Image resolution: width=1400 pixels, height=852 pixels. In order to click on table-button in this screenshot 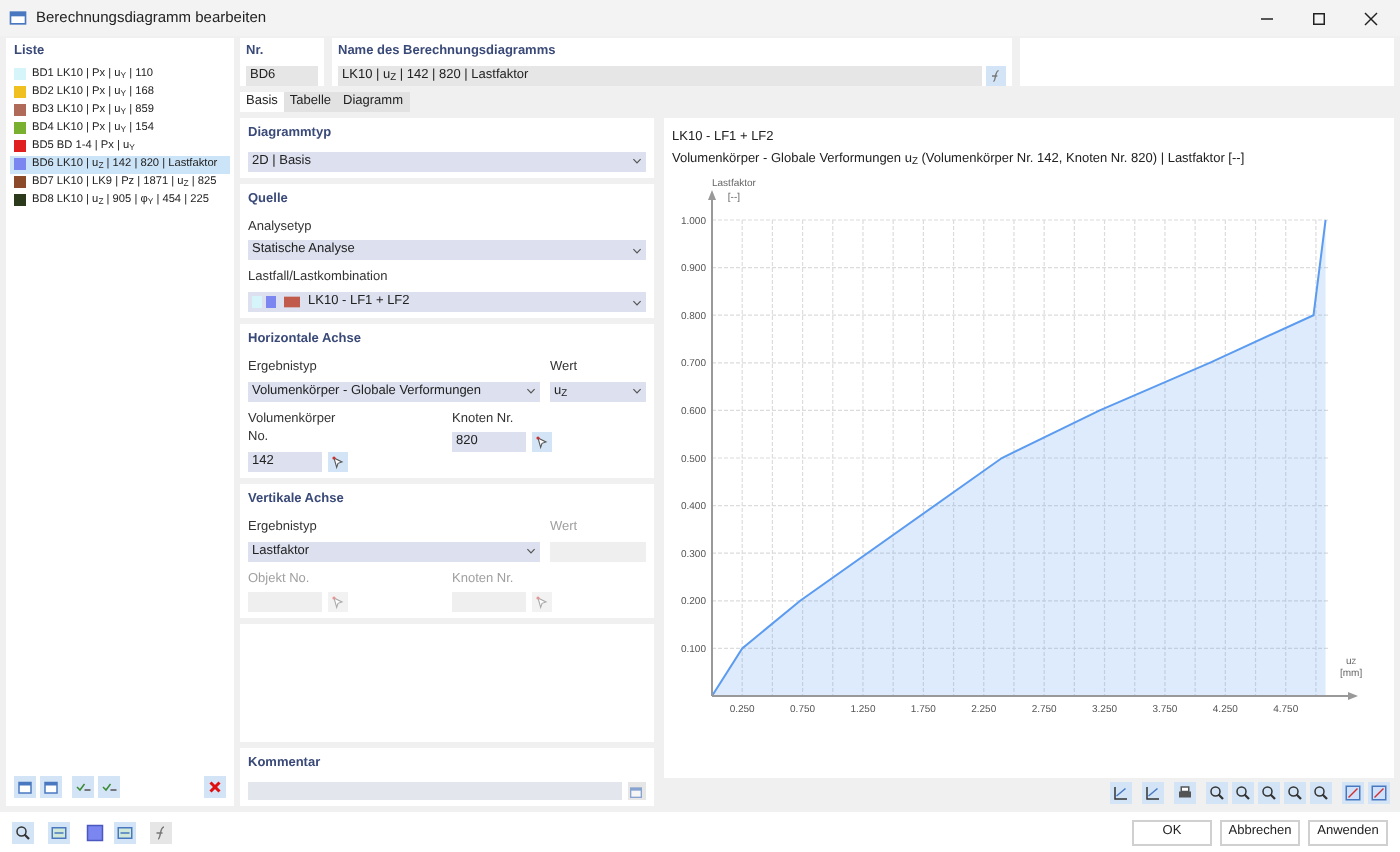, I will do `click(59, 832)`.